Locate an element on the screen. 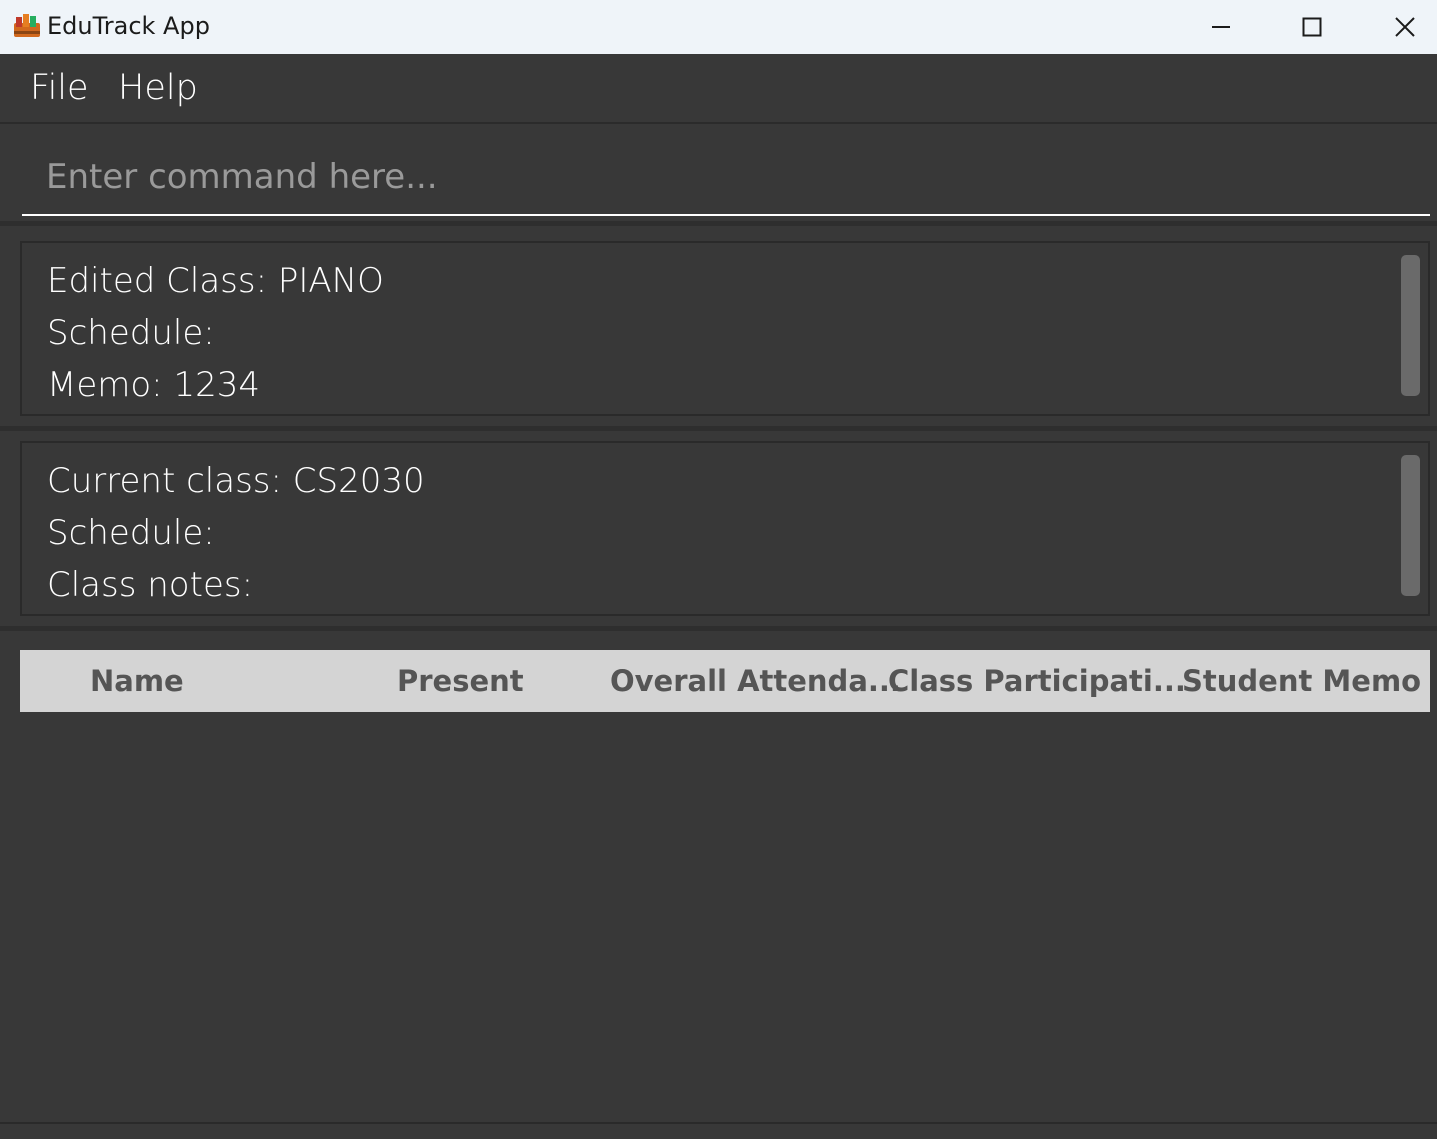 The width and height of the screenshot is (1437, 1139). result-line-2: Schedule: is located at coordinates (131, 333).